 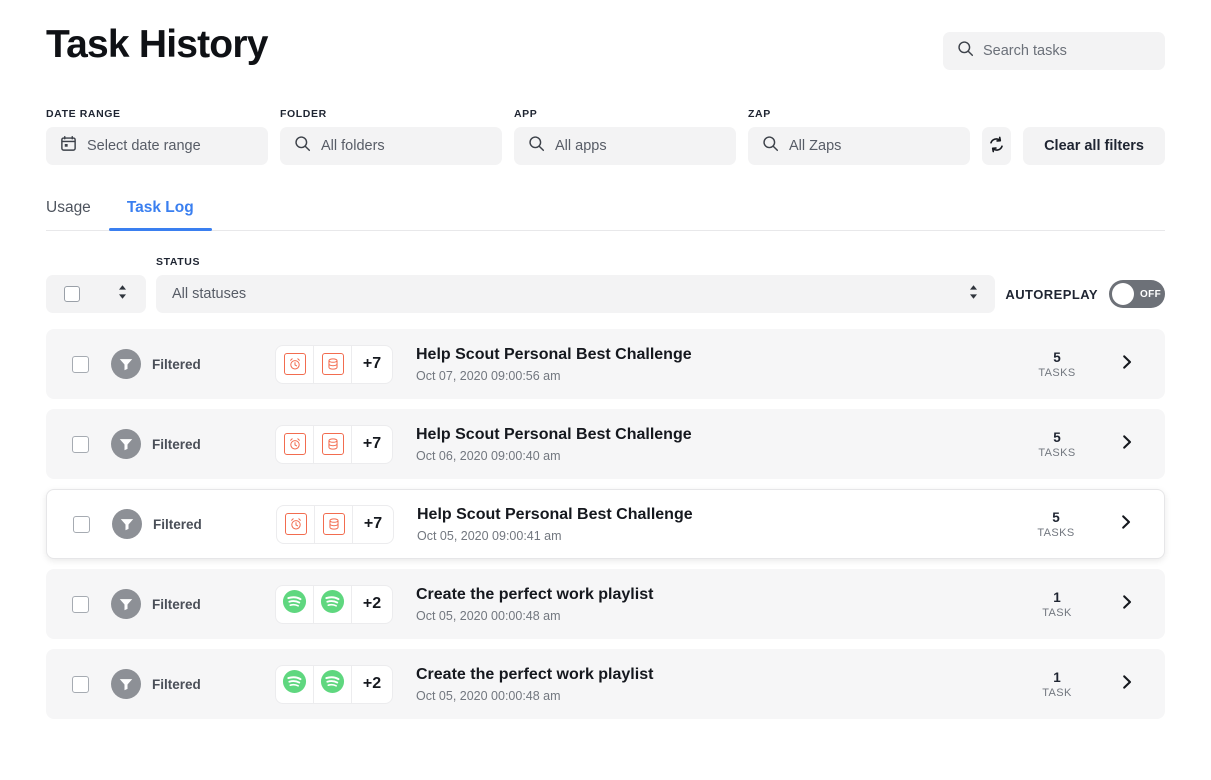 What do you see at coordinates (605, 35) in the screenshot?
I see `page-header: Task History Search tasks` at bounding box center [605, 35].